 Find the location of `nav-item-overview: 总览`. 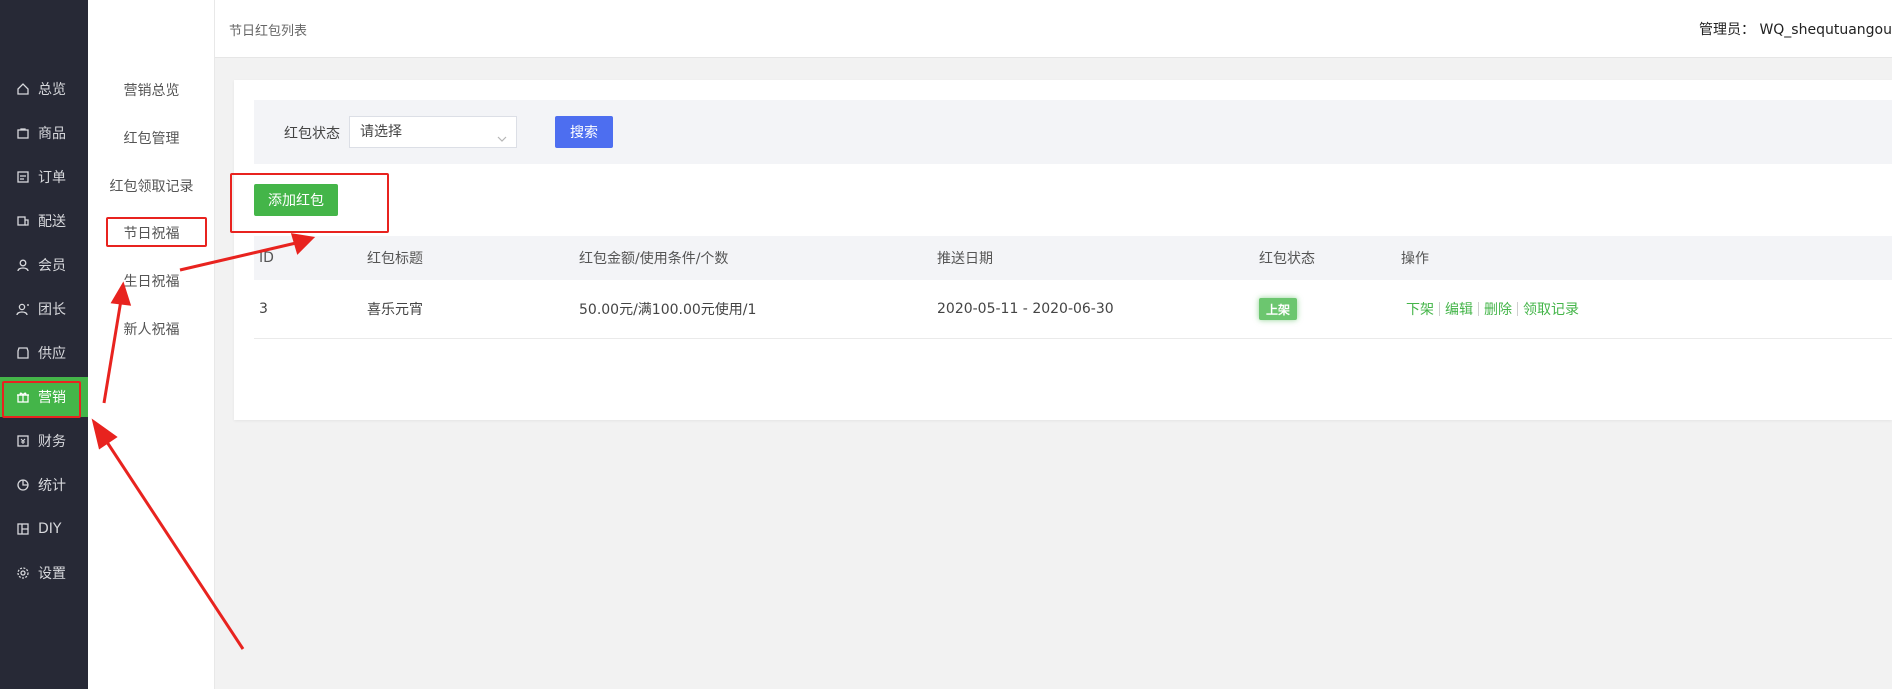

nav-item-overview: 总览 is located at coordinates (44, 89).